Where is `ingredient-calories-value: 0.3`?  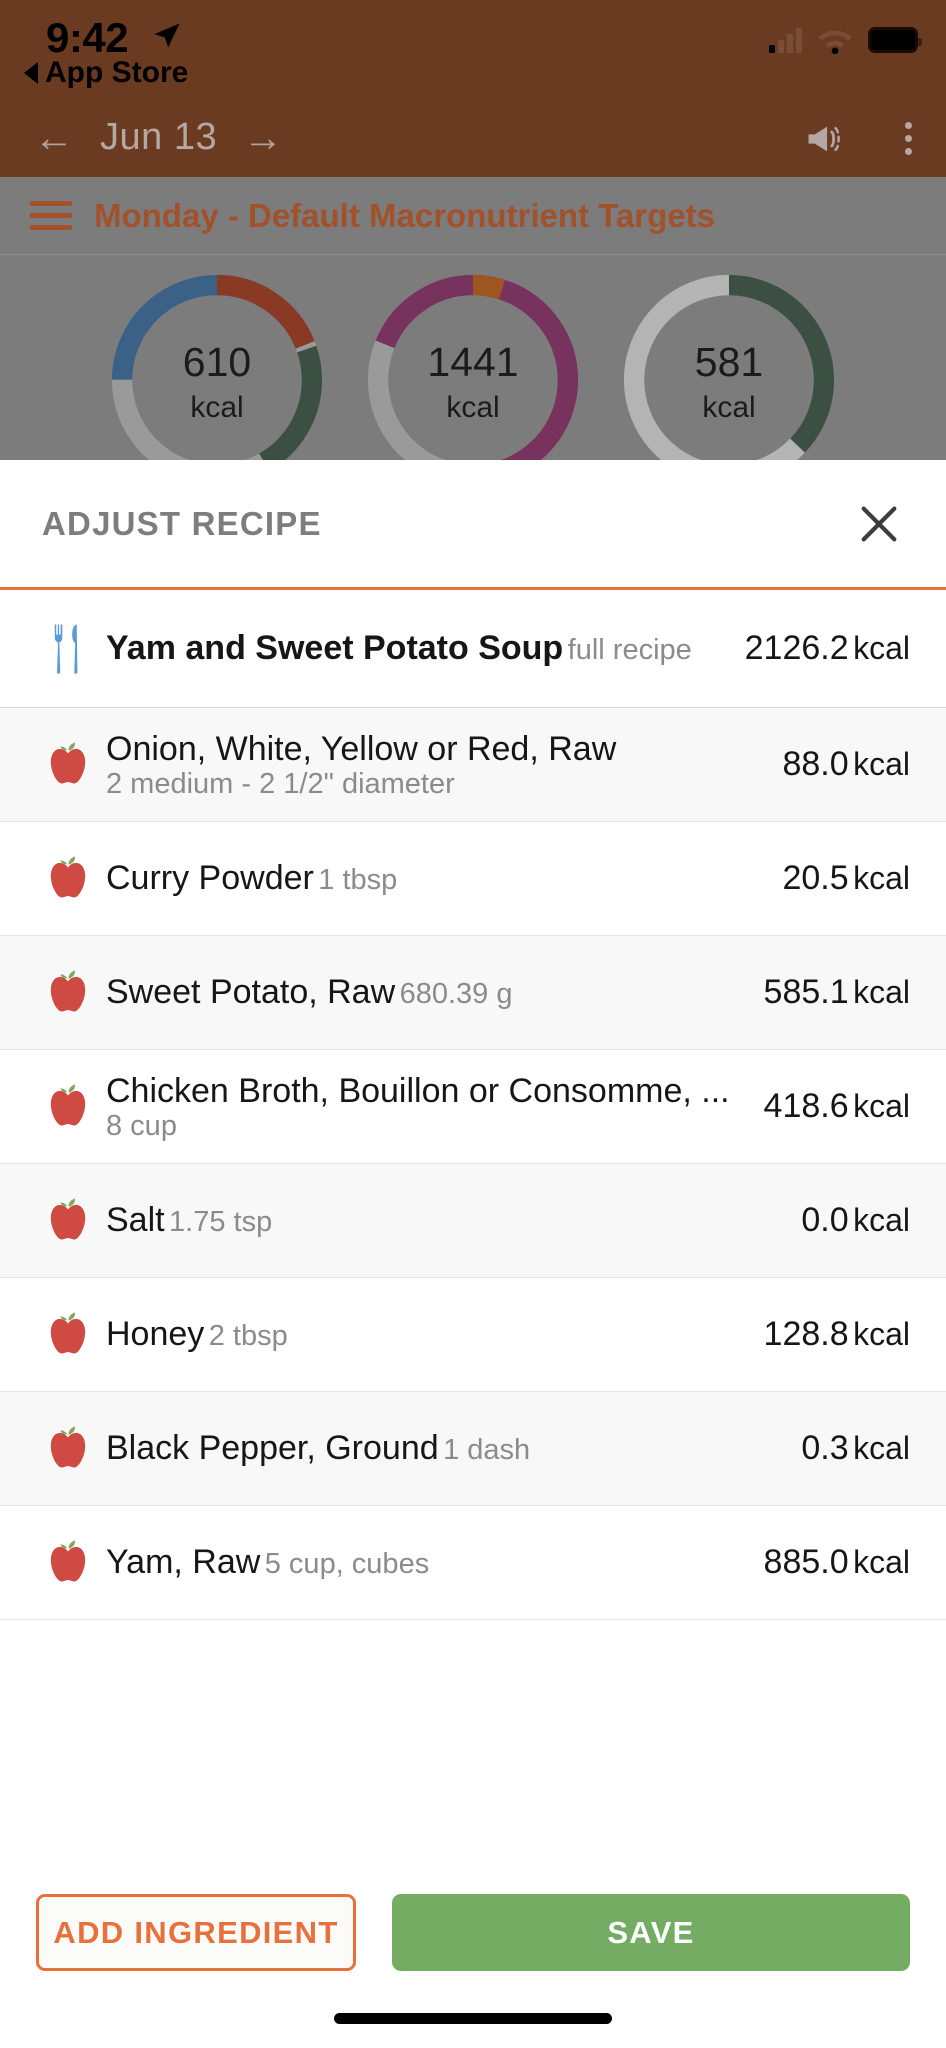 ingredient-calories-value: 0.3 is located at coordinates (825, 1448).